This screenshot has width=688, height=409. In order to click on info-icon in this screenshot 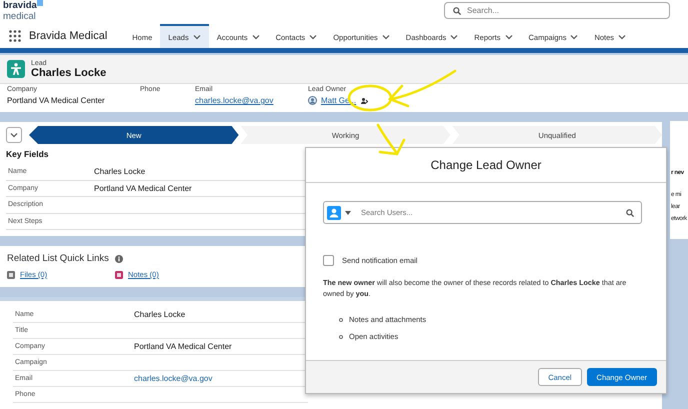, I will do `click(118, 258)`.